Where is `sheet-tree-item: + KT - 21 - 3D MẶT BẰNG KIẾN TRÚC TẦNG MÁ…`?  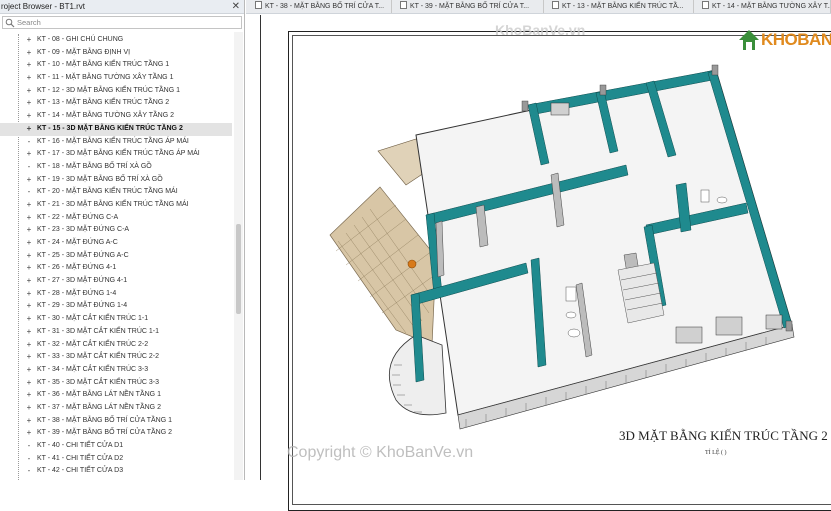
sheet-tree-item: + KT - 21 - 3D MẶT BẰNG KIẾN TRÚC TẦNG MÁ… is located at coordinates (116, 205).